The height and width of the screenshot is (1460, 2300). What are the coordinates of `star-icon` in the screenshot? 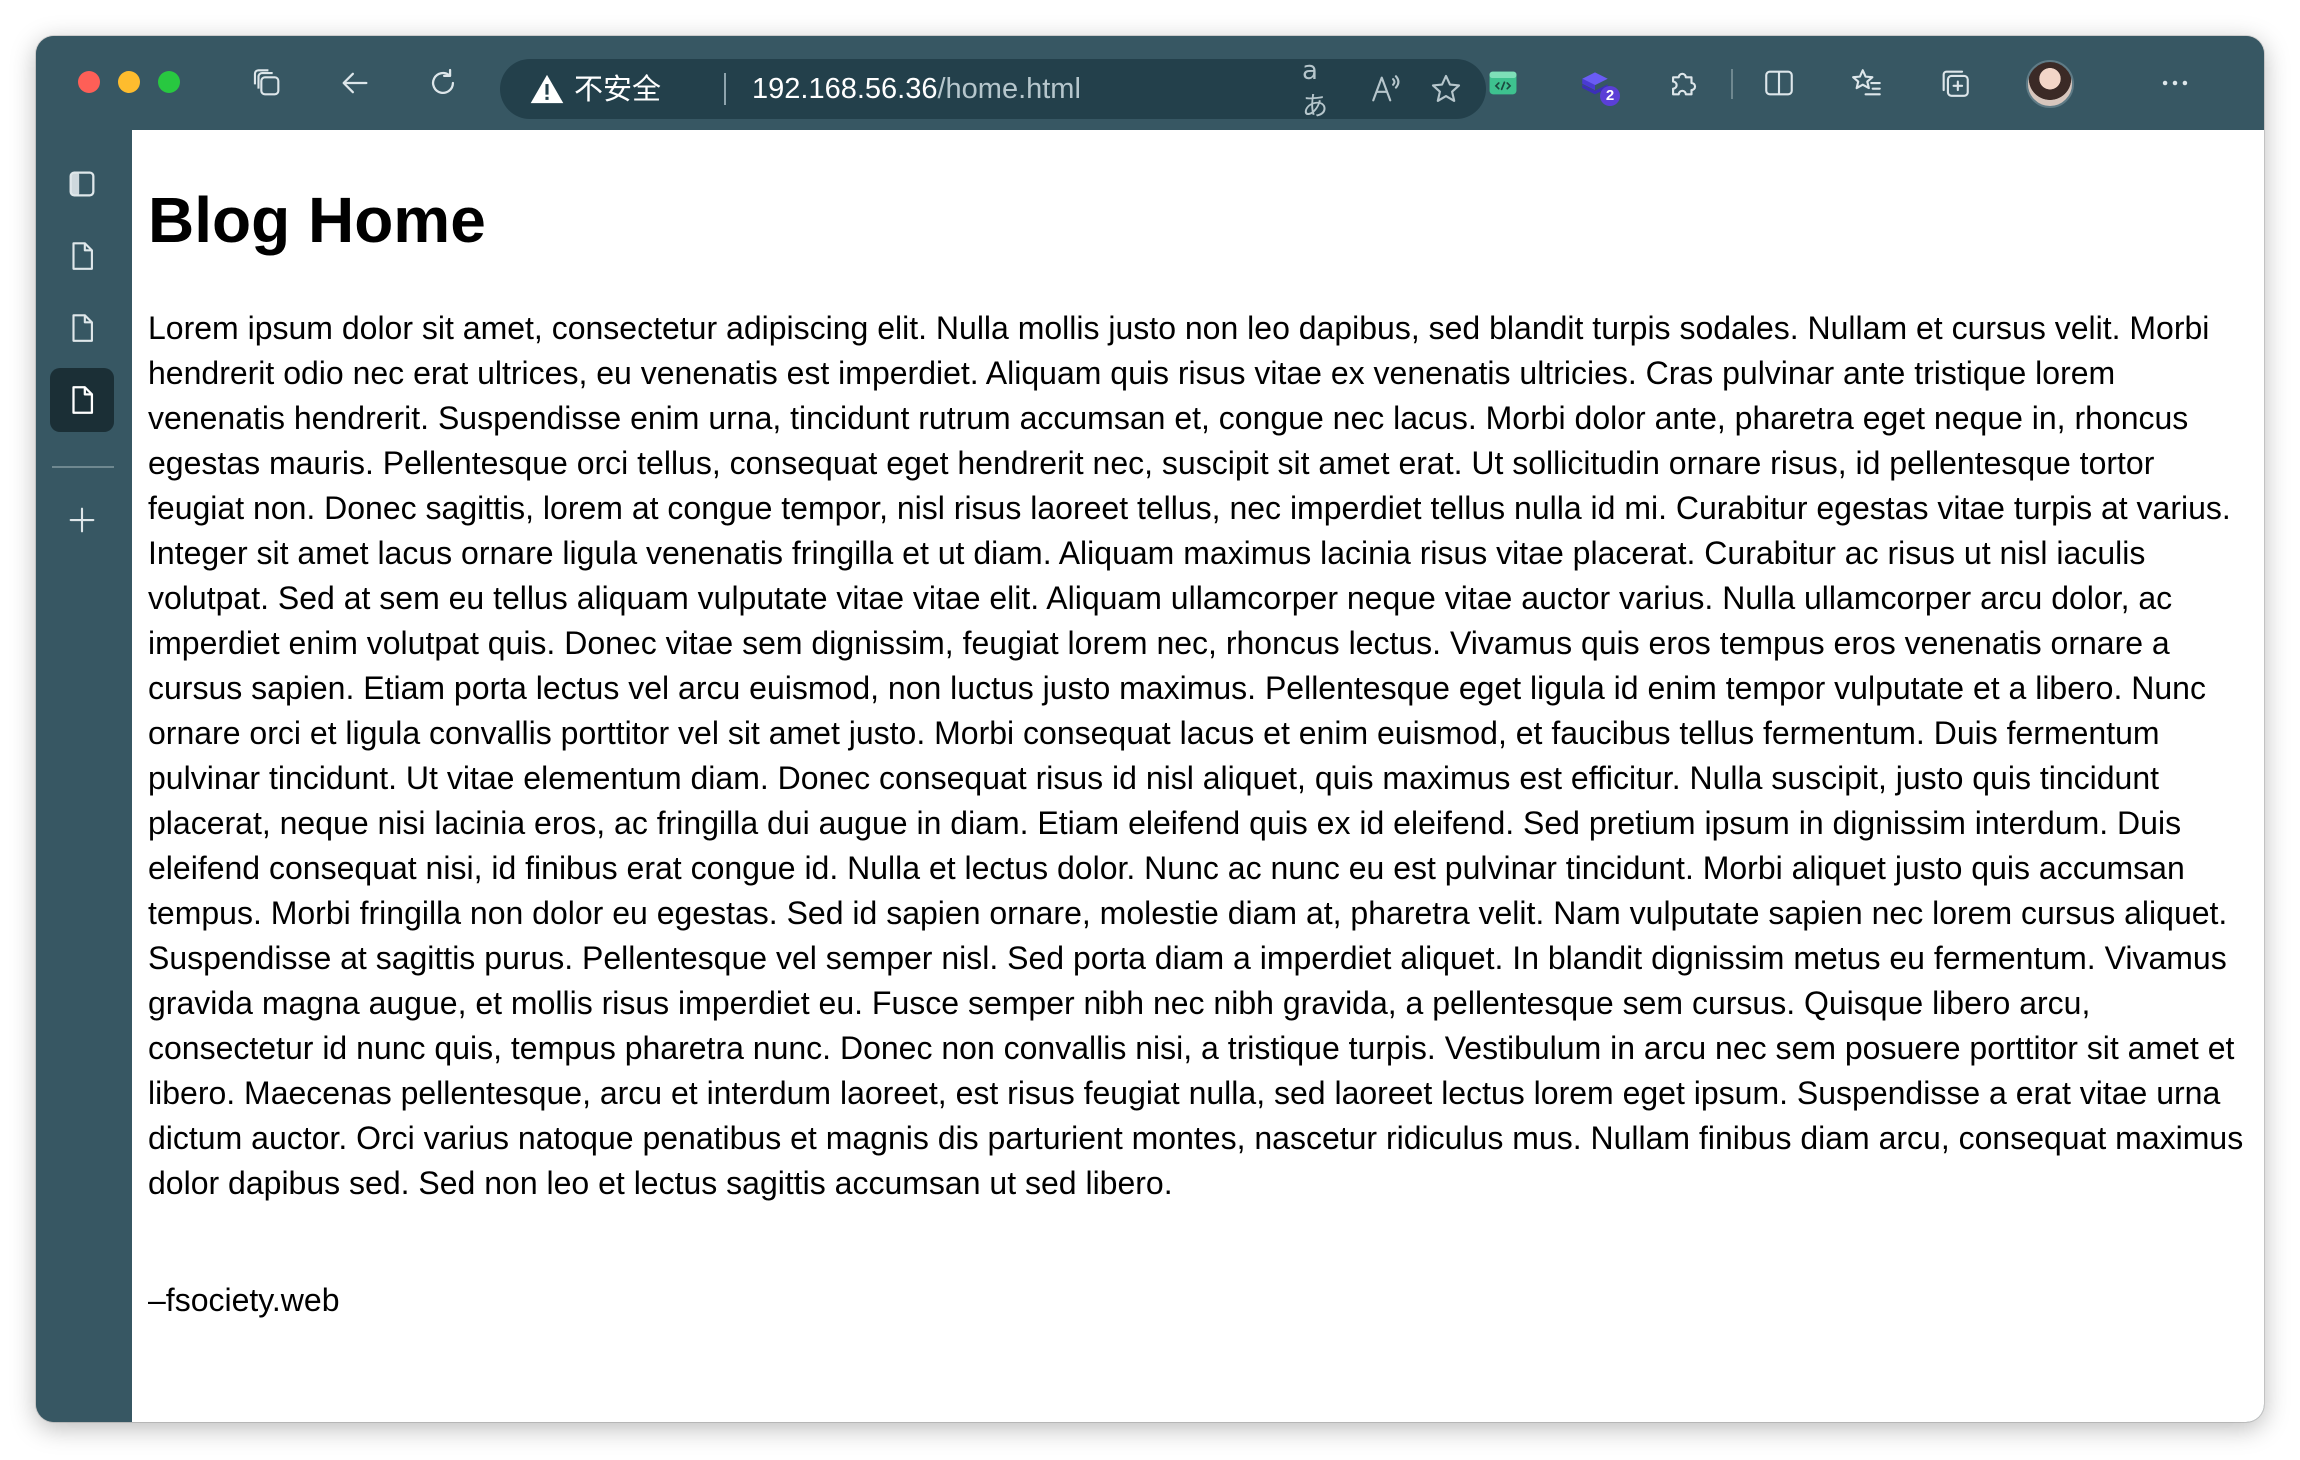 It's located at (1446, 89).